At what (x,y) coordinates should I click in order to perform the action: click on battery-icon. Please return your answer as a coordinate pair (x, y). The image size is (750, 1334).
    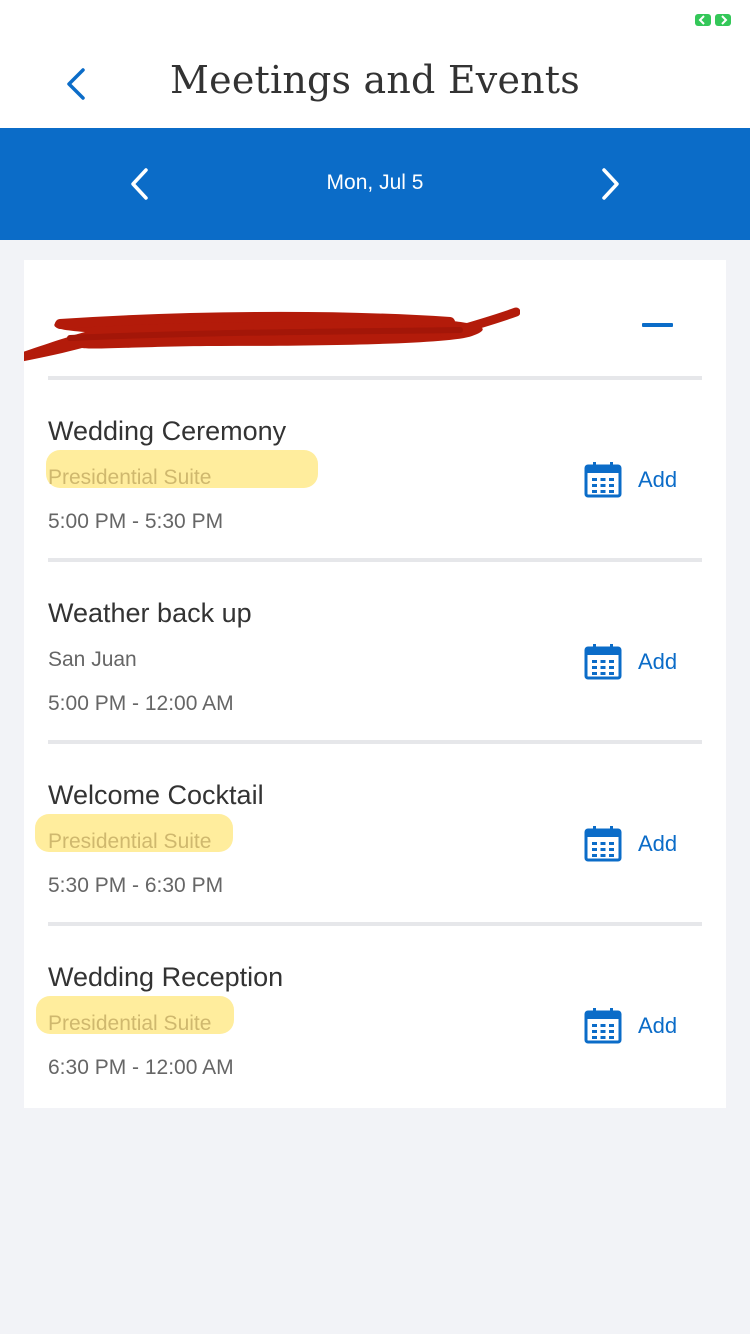
    Looking at the image, I should click on (713, 20).